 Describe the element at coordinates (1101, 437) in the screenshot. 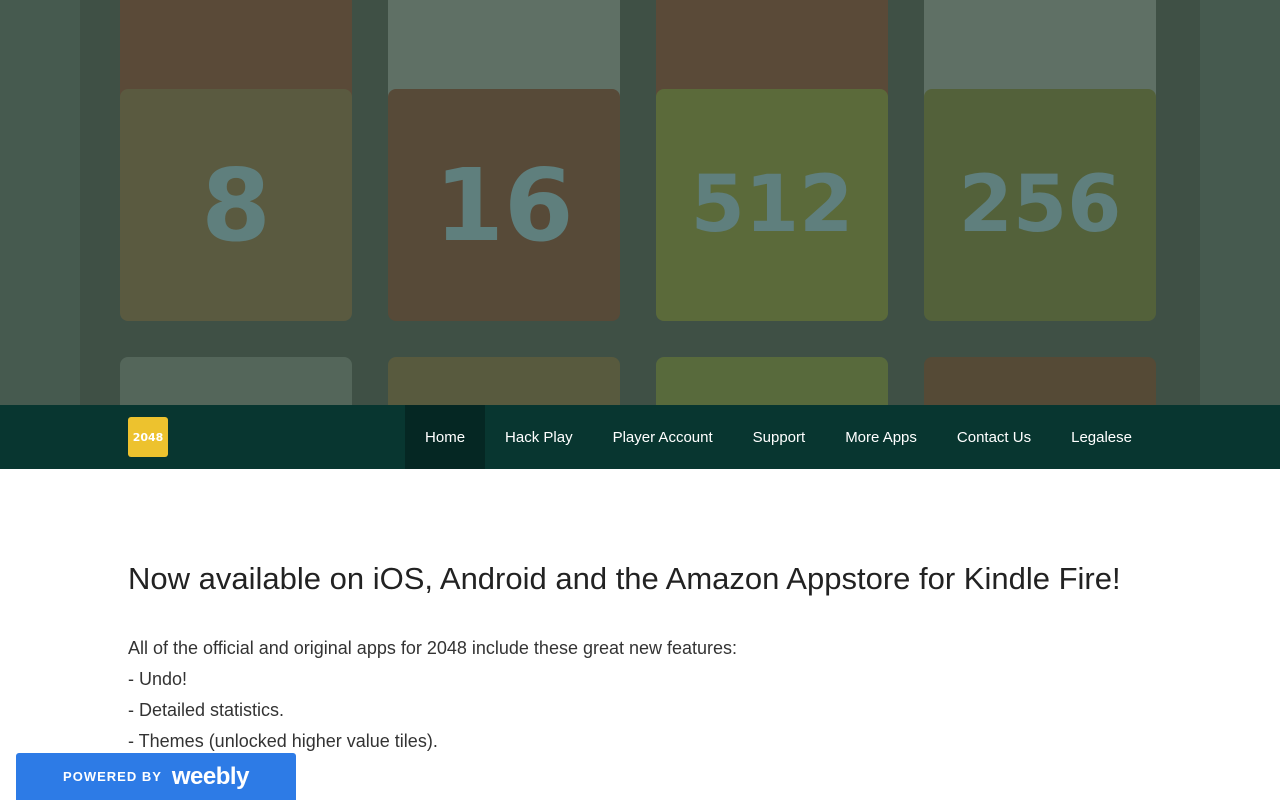

I see `nav-item-legalese: Legalese` at that location.